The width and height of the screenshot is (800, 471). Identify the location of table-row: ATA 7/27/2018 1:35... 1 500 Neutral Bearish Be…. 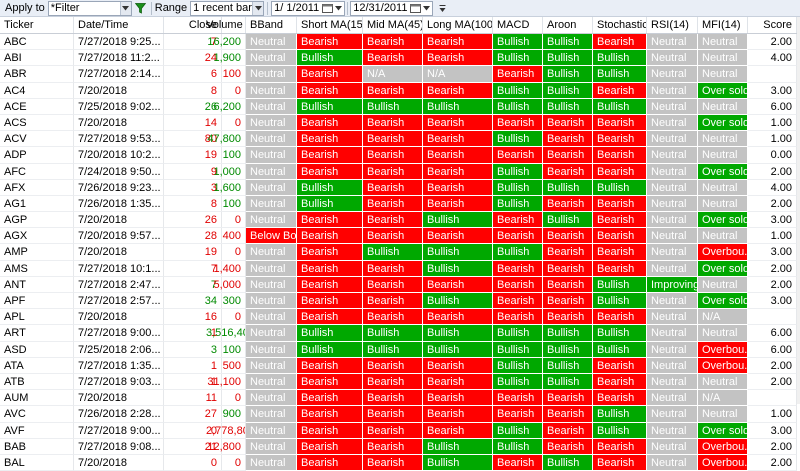
(400, 365).